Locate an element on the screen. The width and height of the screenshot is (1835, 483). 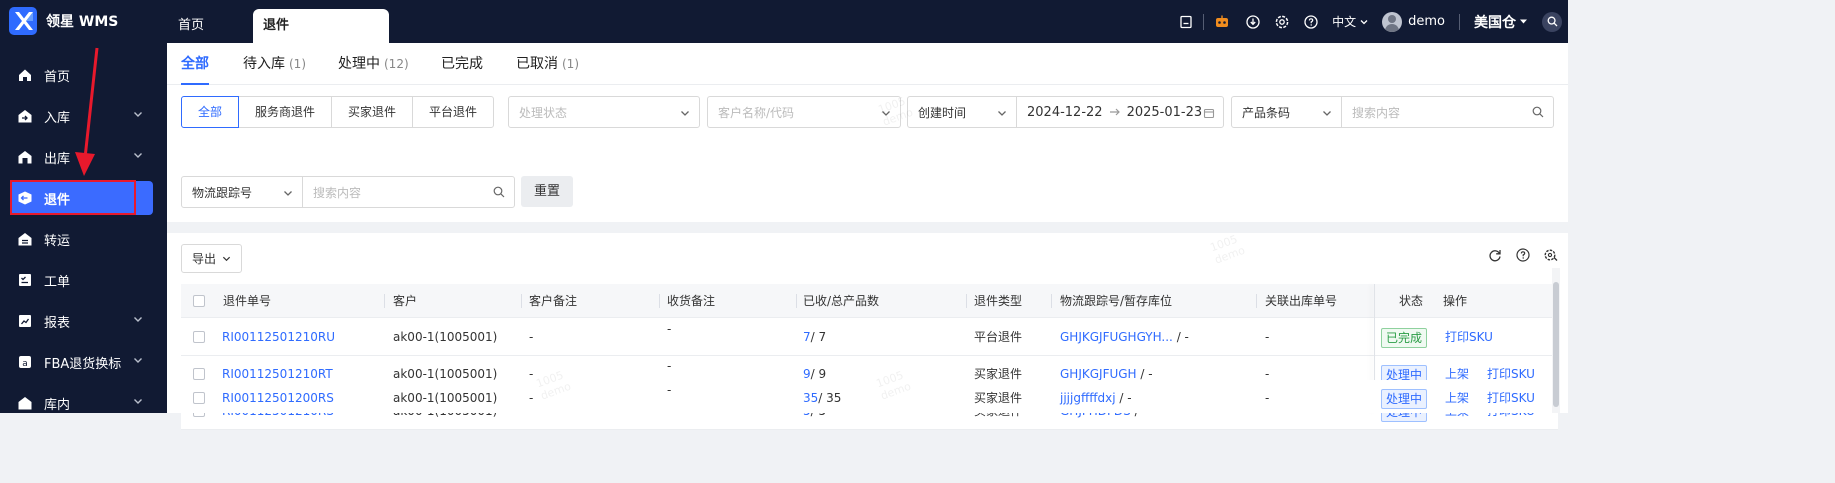
status-select: 处理状态 is located at coordinates (604, 112).